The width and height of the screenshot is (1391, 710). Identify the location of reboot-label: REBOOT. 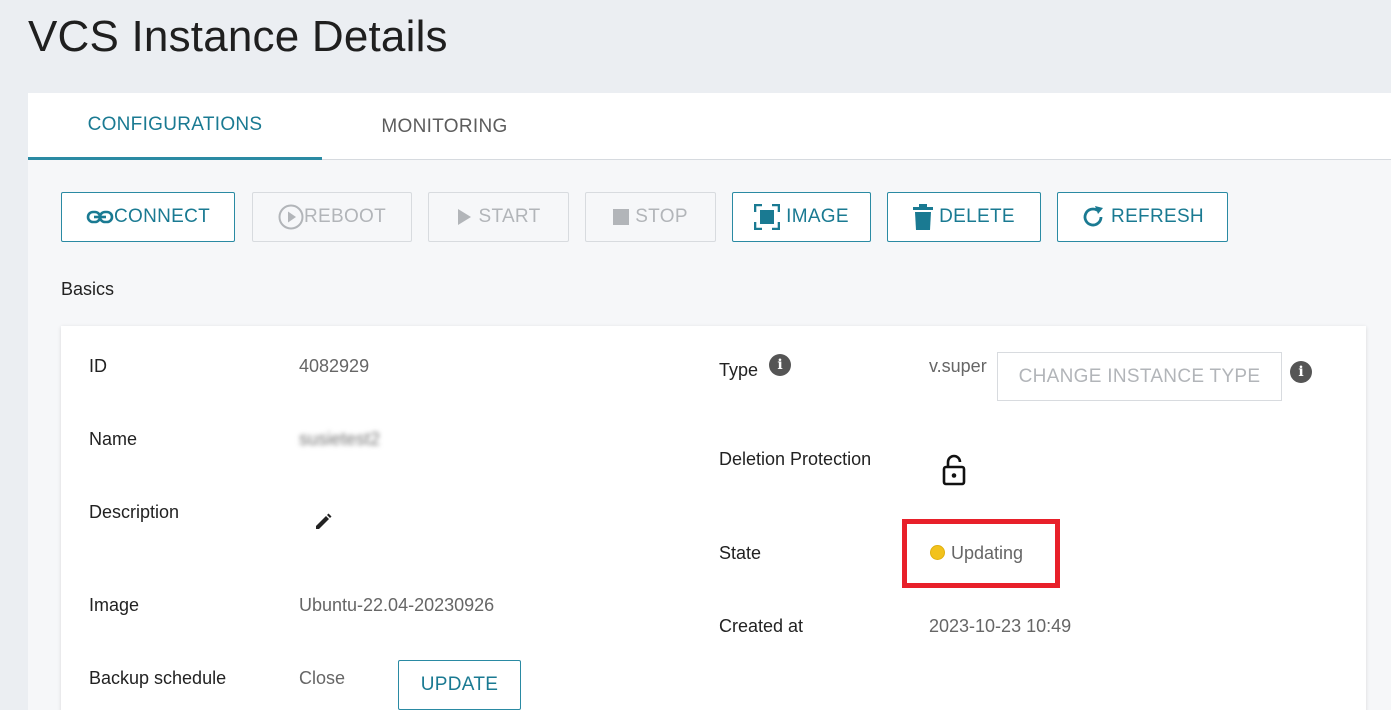
(345, 216).